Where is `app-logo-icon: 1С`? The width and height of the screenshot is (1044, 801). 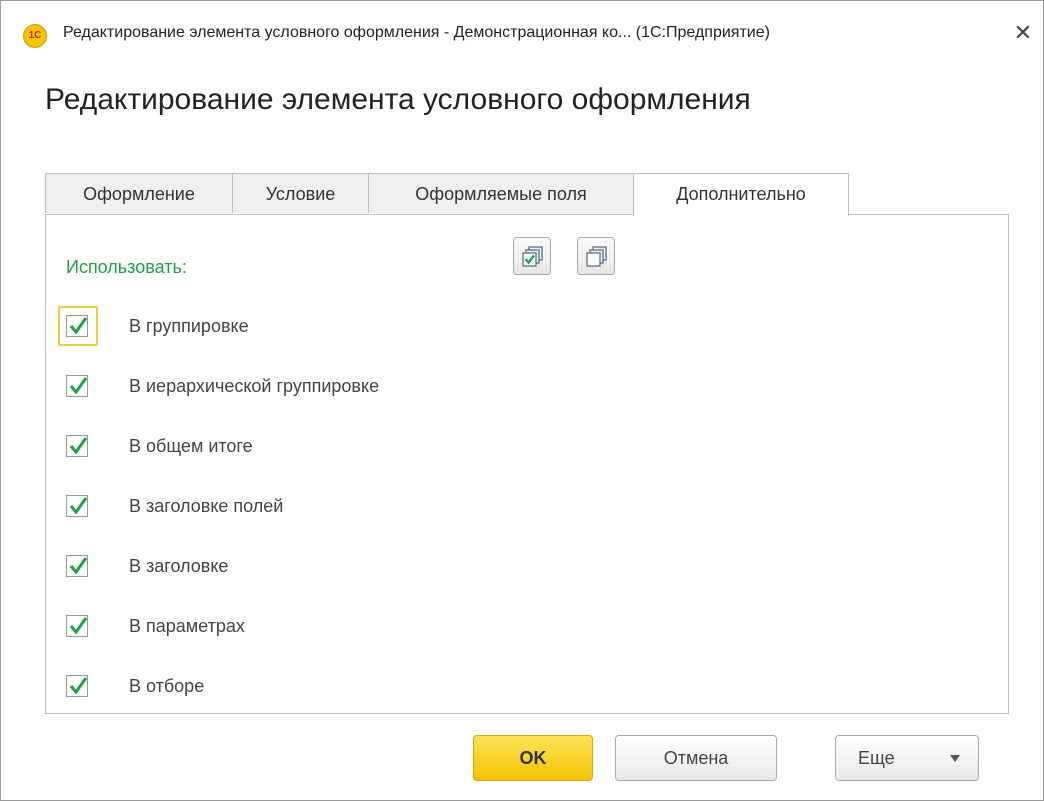 app-logo-icon: 1С is located at coordinates (35, 36).